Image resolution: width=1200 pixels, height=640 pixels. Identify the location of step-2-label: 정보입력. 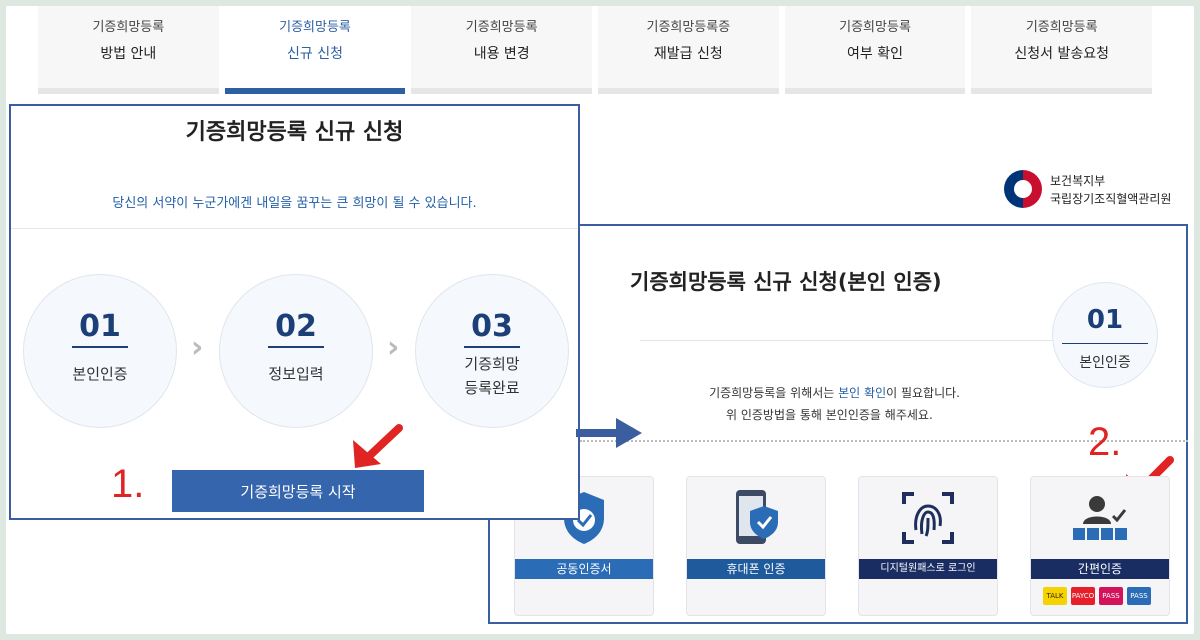
(296, 374).